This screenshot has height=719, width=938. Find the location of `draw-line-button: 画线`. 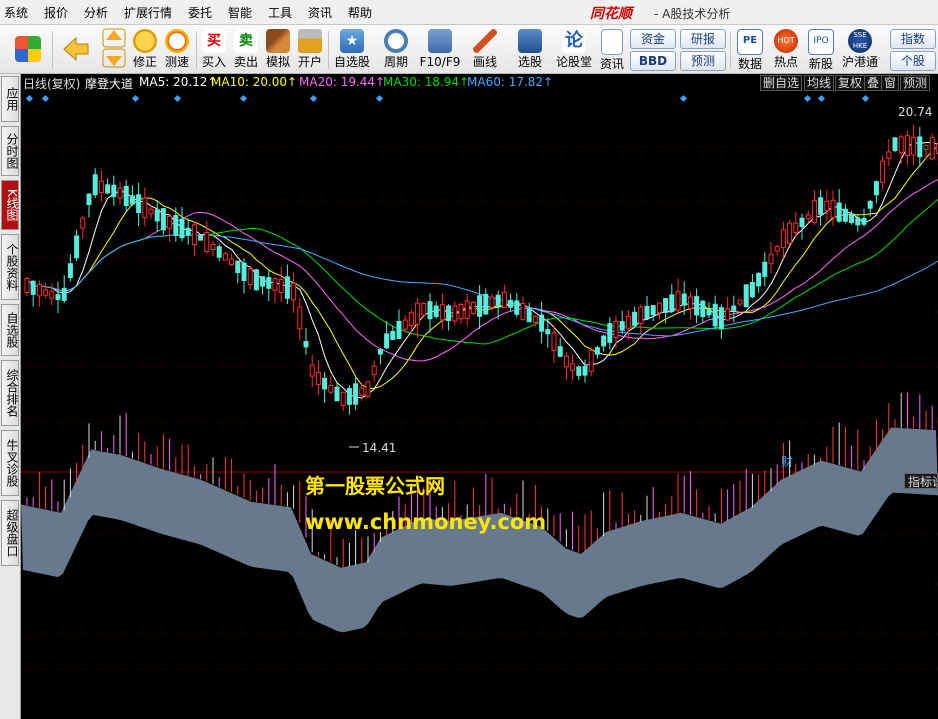

draw-line-button: 画线 is located at coordinates (485, 49).